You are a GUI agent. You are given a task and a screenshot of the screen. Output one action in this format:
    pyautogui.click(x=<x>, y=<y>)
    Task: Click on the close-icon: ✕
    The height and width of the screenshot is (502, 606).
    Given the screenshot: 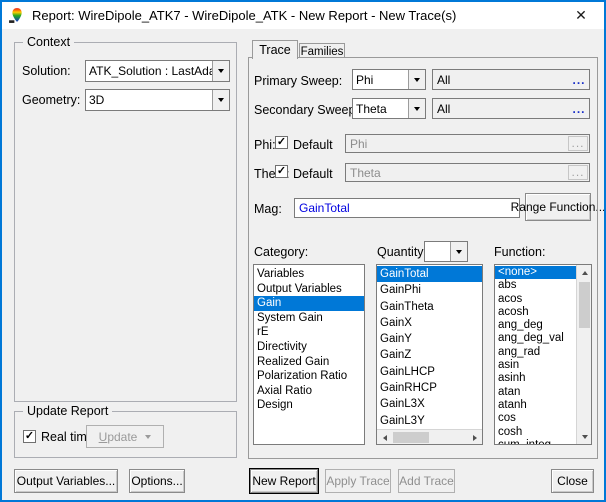 What is the action you would take?
    pyautogui.click(x=581, y=15)
    